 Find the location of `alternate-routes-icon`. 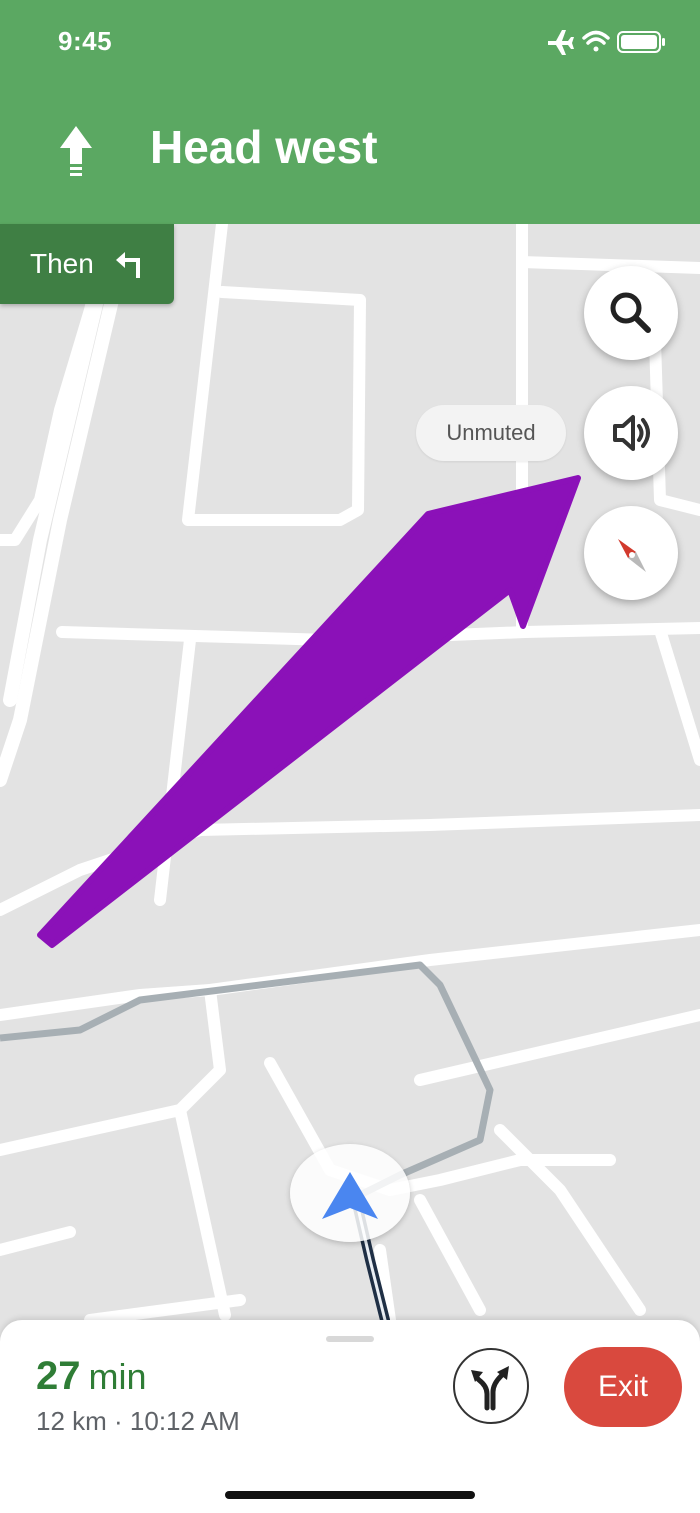

alternate-routes-icon is located at coordinates (490, 1388).